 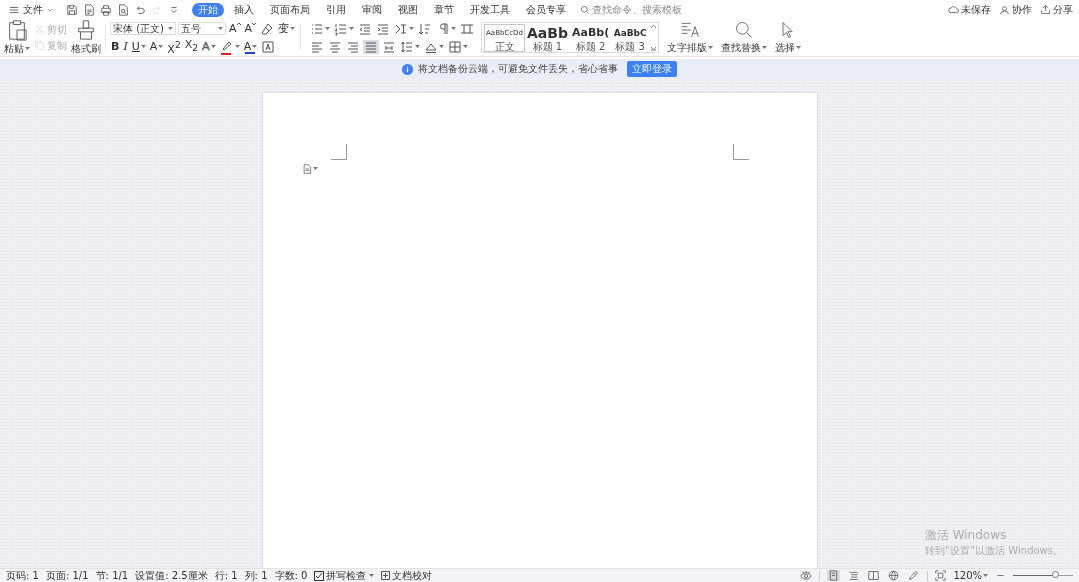 What do you see at coordinates (894, 575) in the screenshot?
I see `web-view-icon` at bounding box center [894, 575].